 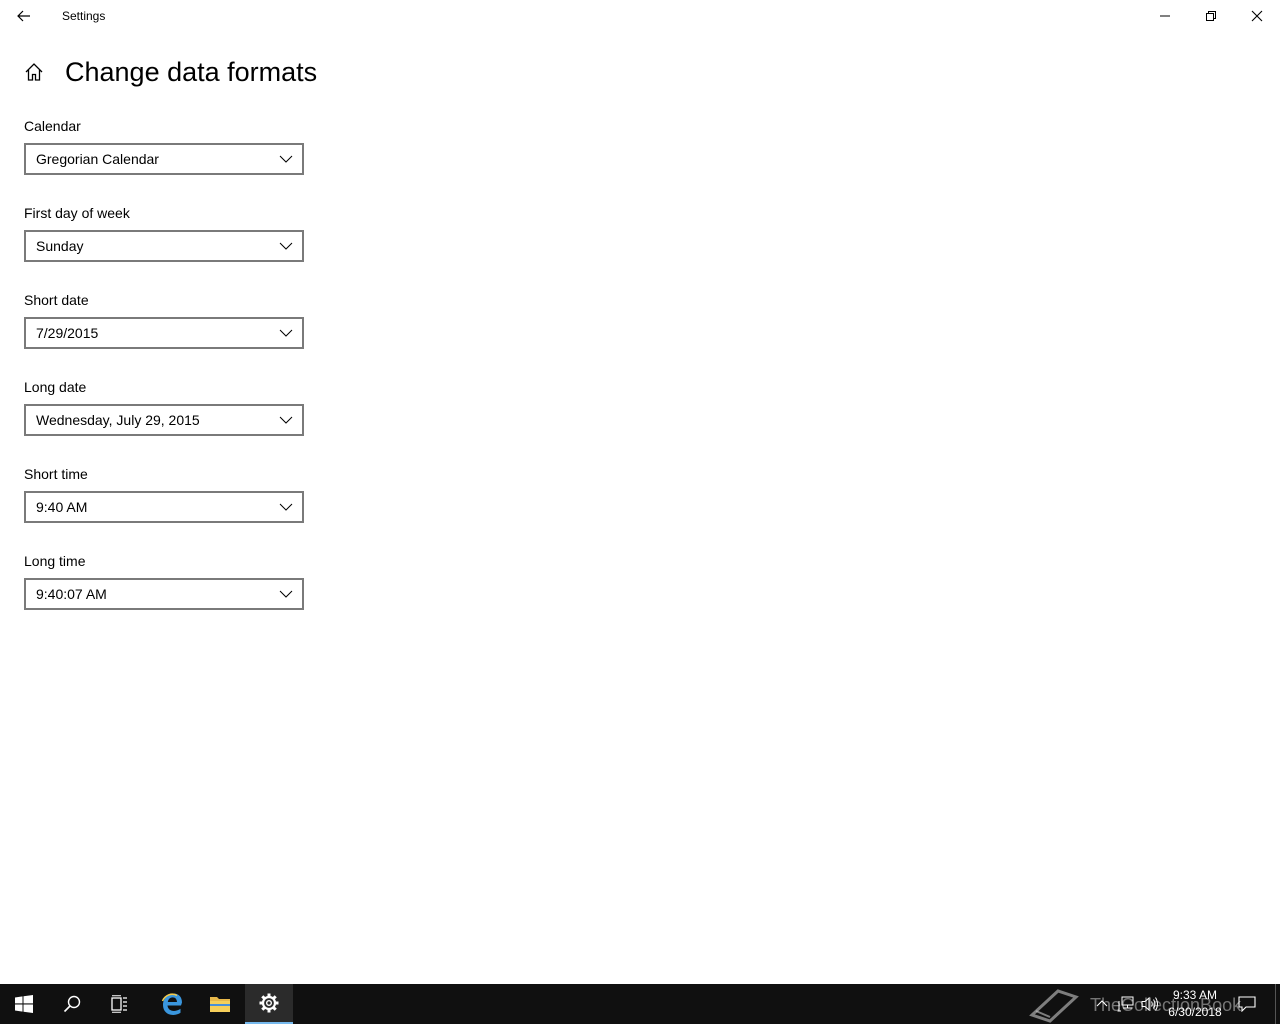 I want to click on short-time-value: 9:40 AM, so click(x=62, y=507).